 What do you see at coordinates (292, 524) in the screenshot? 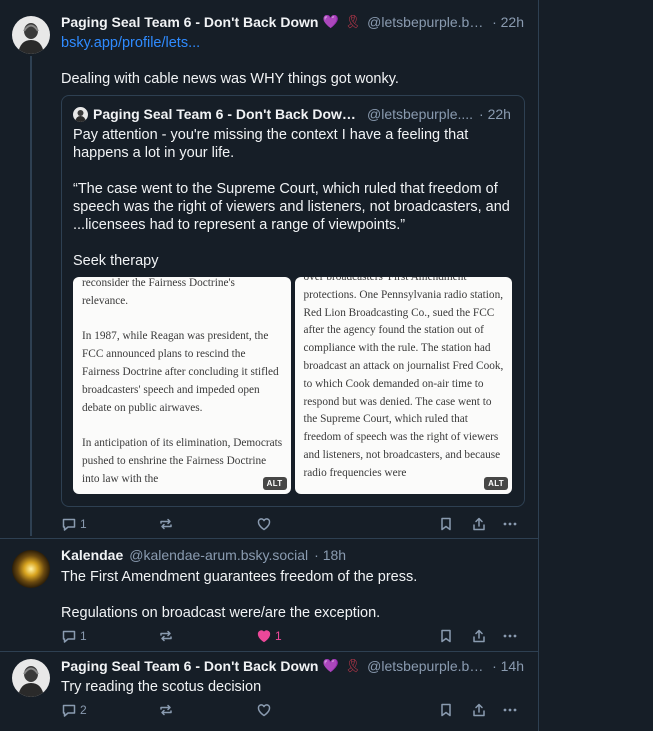
I see `post-actions: 1` at bounding box center [292, 524].